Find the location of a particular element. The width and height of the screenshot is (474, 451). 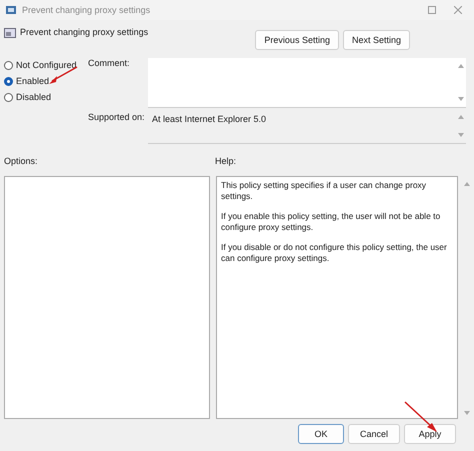

app-icon is located at coordinates (11, 10).